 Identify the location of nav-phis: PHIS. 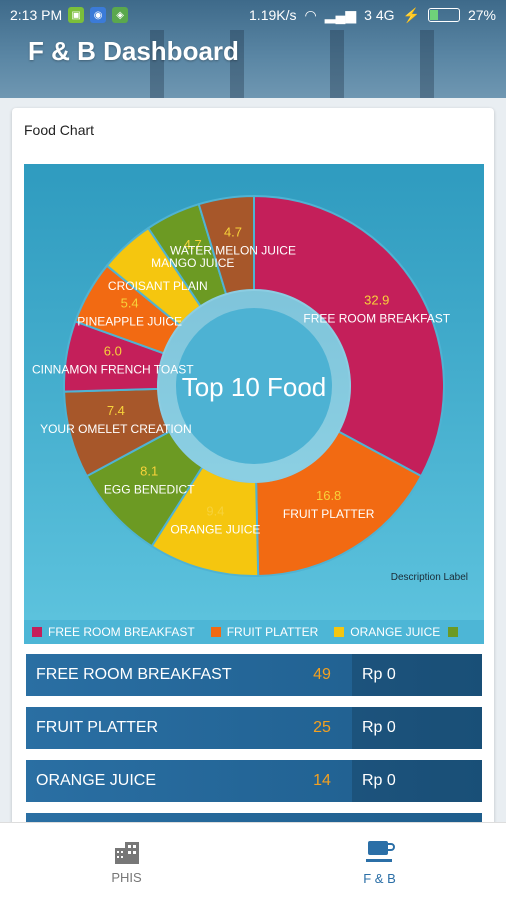
(126, 862).